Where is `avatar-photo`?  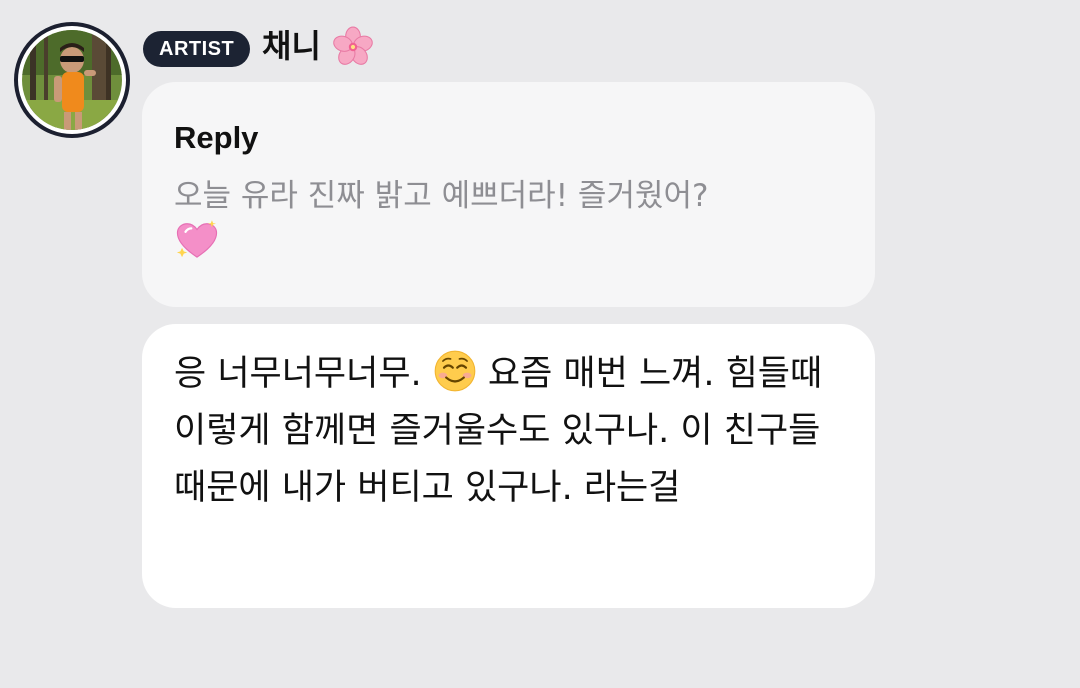
avatar-photo is located at coordinates (72, 80).